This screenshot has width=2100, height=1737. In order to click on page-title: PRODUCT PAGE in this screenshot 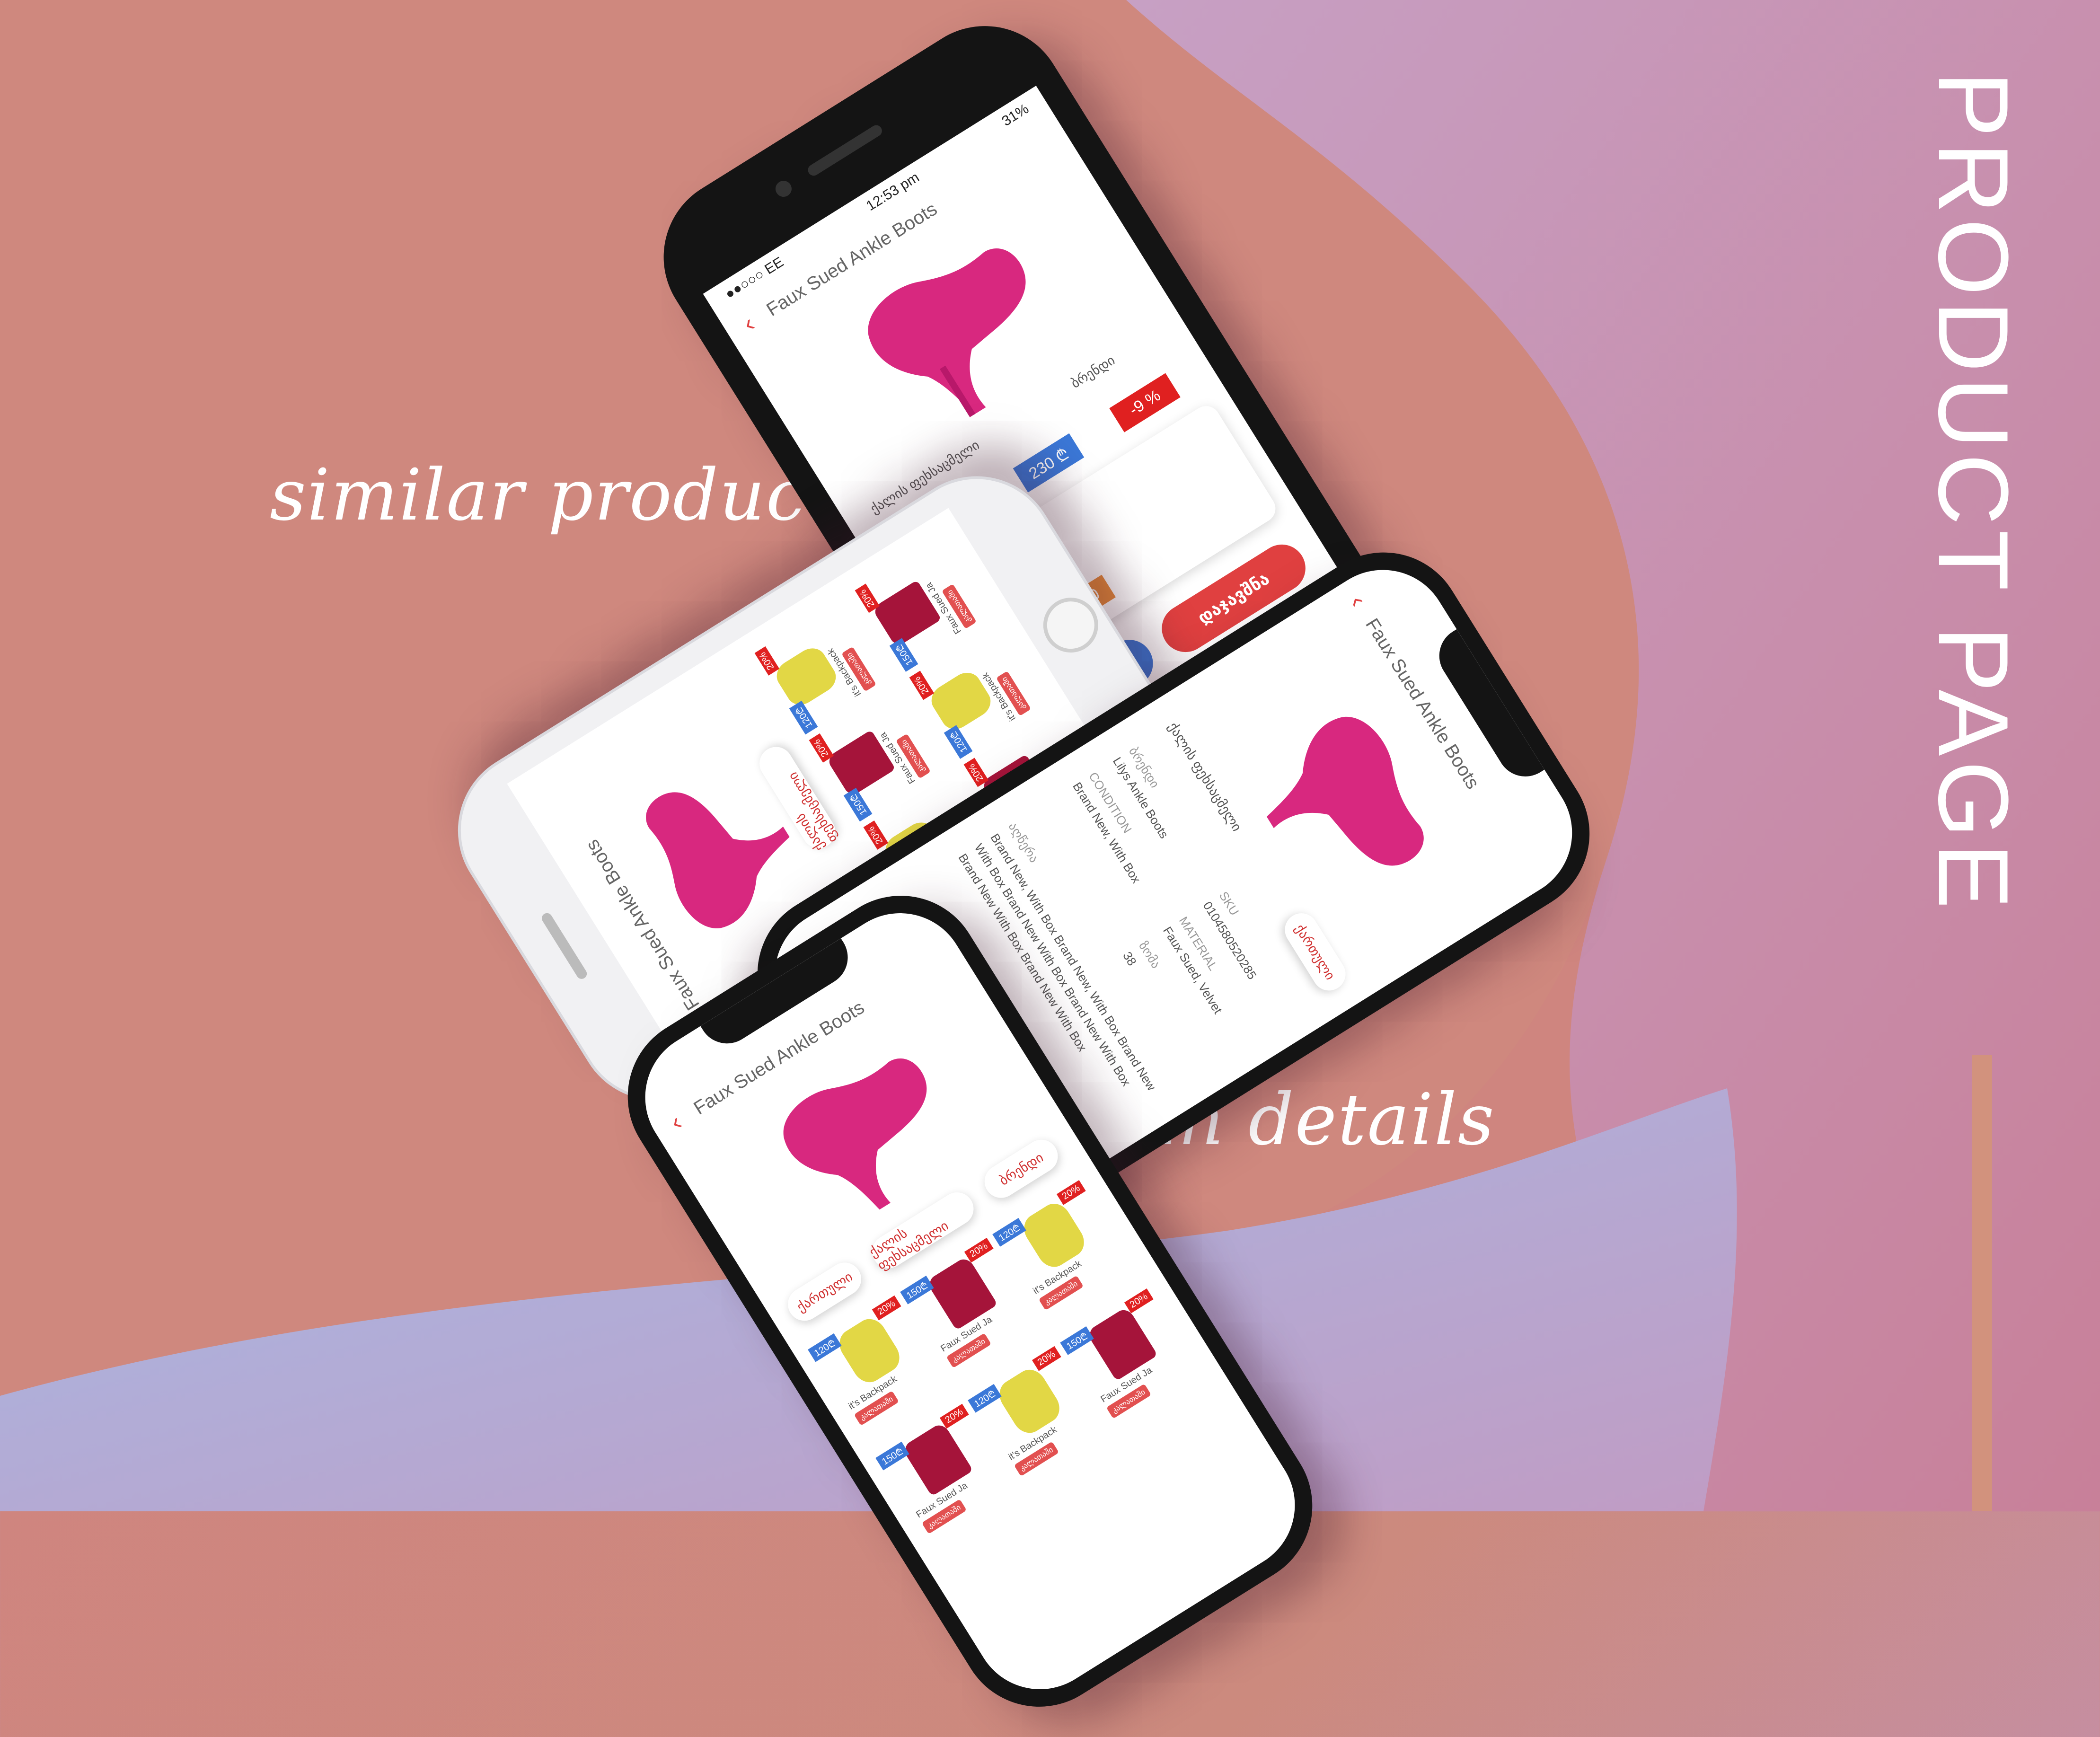, I will do `click(1973, 493)`.